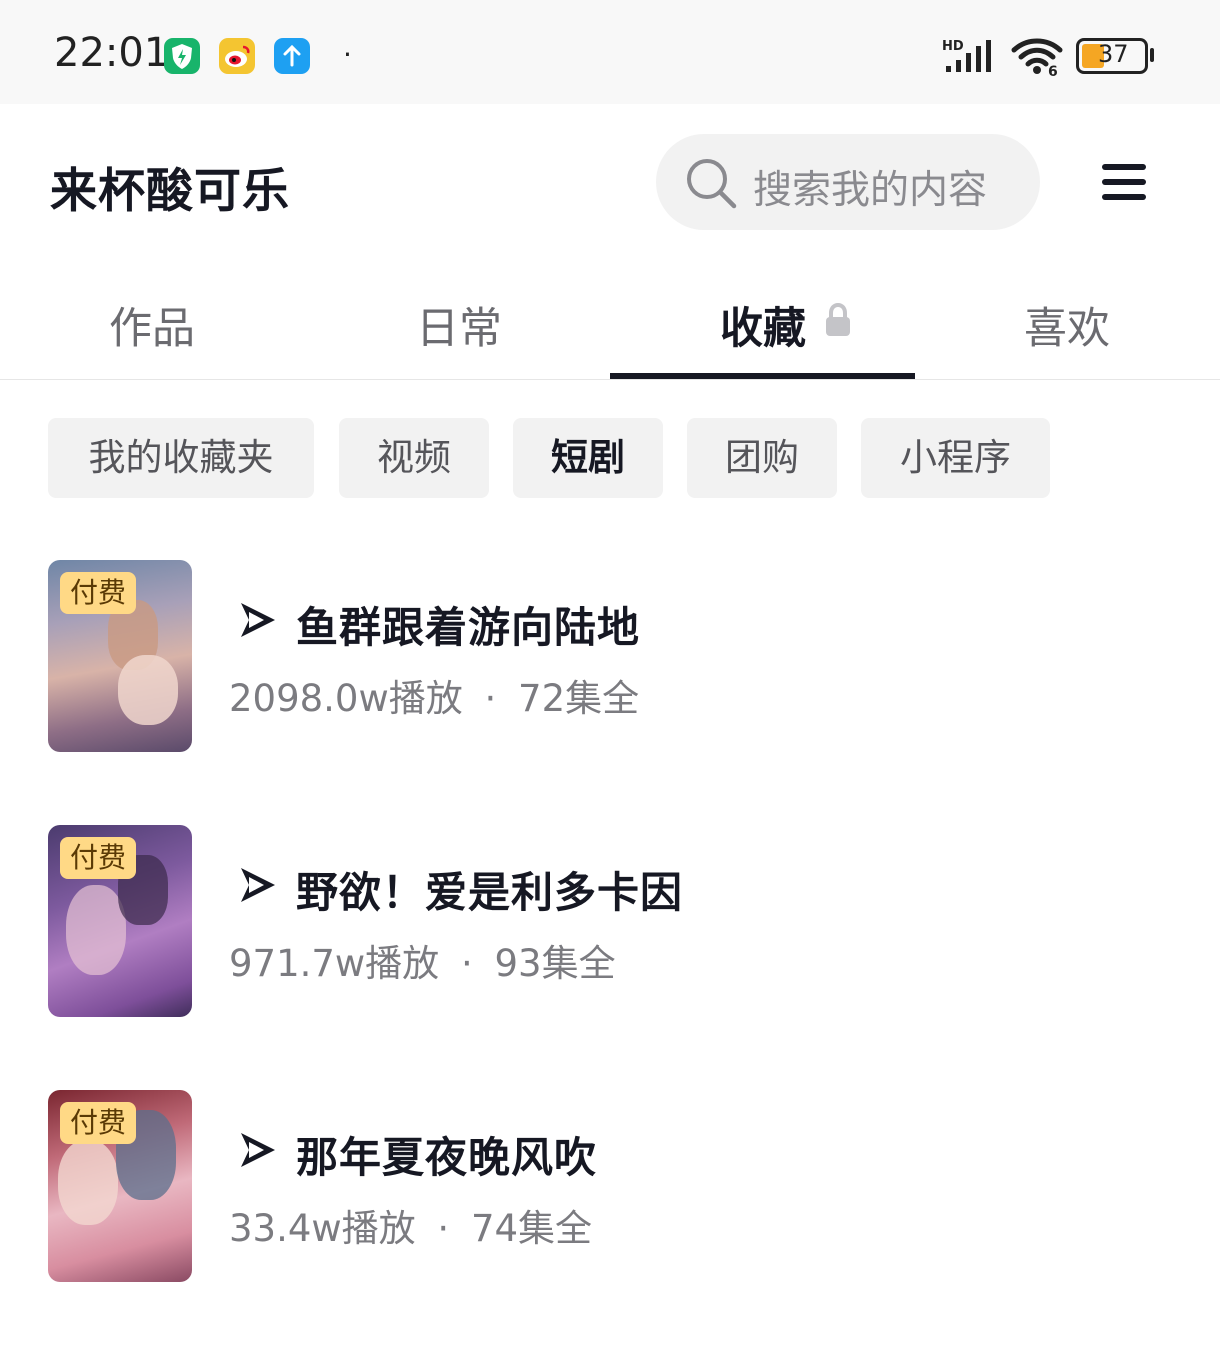 The width and height of the screenshot is (1220, 1347). I want to click on episode-count: 93集全, so click(555, 963).